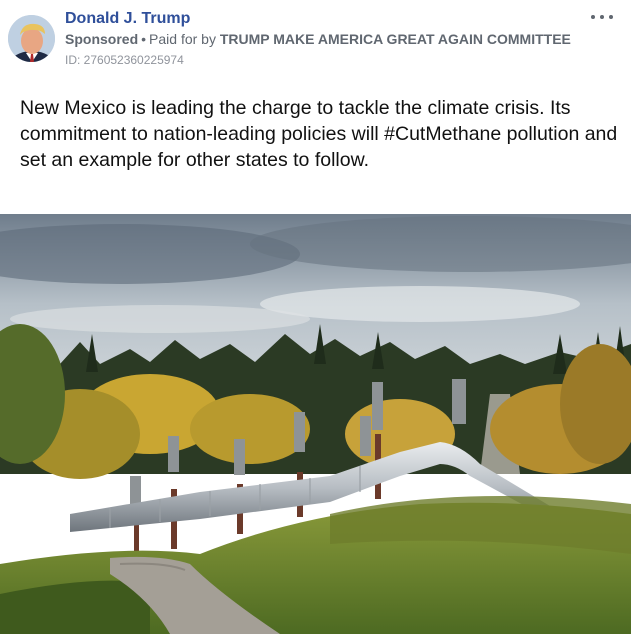 This screenshot has width=631, height=634. I want to click on more-options-icon, so click(602, 17).